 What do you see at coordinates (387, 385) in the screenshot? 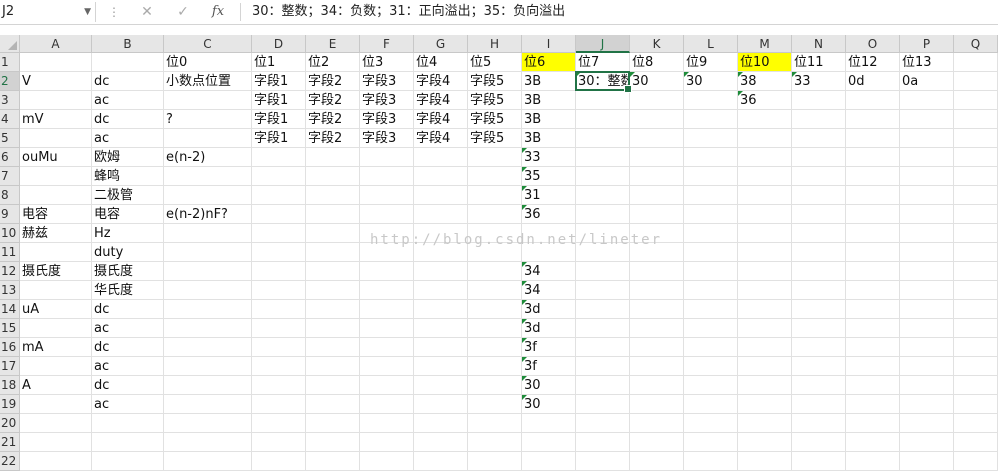
I see `cell-f18` at bounding box center [387, 385].